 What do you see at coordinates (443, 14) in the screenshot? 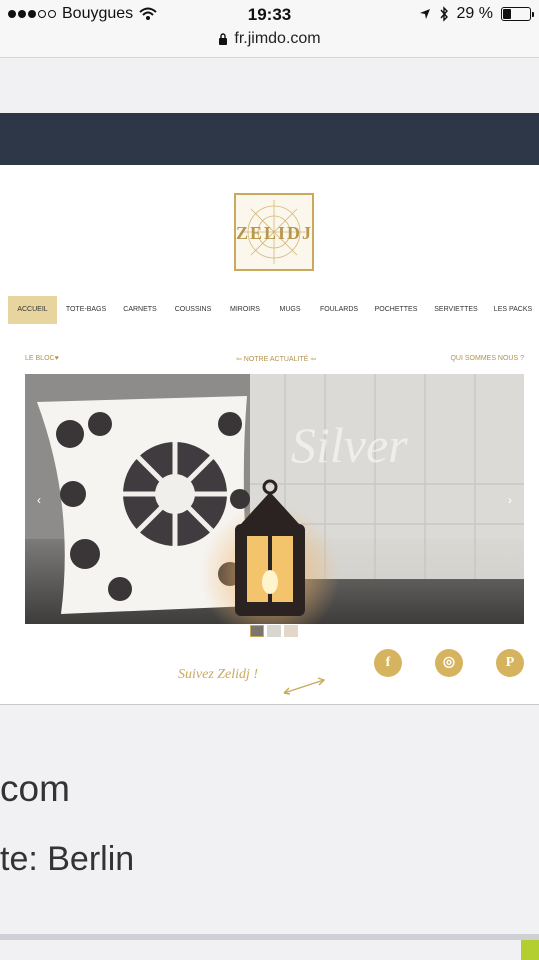
I see `bluetooth-icon` at bounding box center [443, 14].